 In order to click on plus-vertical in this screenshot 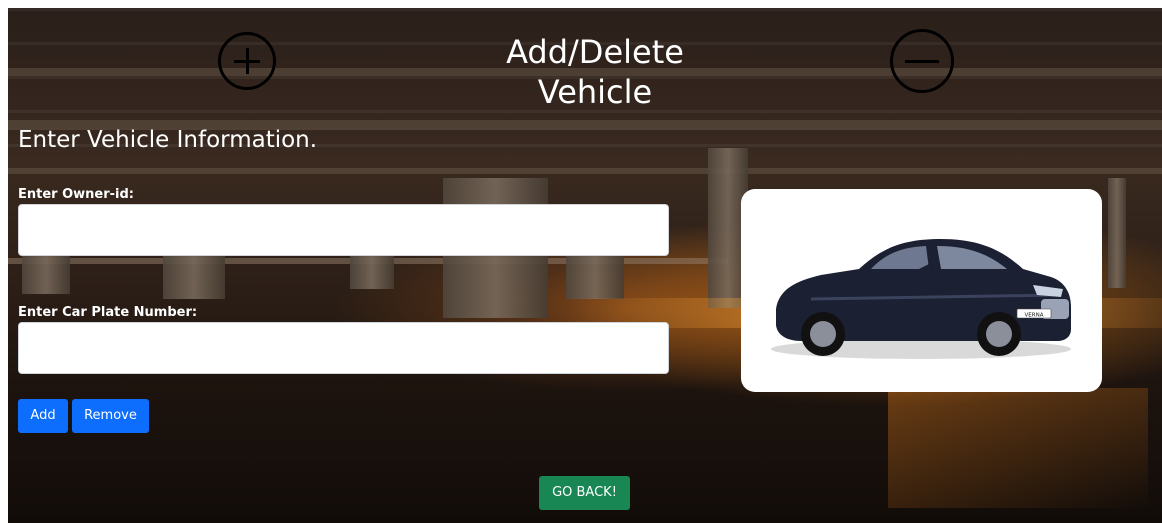, I will do `click(247, 61)`.